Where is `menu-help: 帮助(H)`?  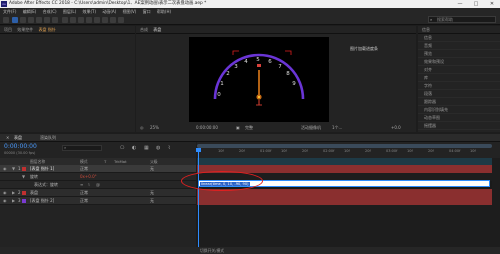
menu-help: 帮助(H) is located at coordinates (164, 11).